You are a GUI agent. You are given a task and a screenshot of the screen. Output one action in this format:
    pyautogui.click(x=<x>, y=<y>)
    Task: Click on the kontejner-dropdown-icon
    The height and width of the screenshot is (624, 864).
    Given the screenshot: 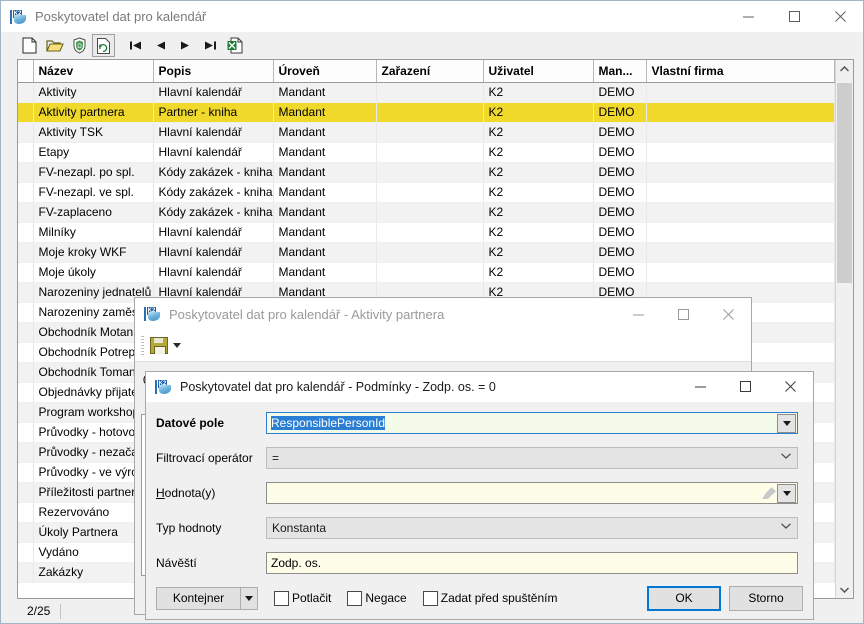 What is the action you would take?
    pyautogui.click(x=249, y=598)
    